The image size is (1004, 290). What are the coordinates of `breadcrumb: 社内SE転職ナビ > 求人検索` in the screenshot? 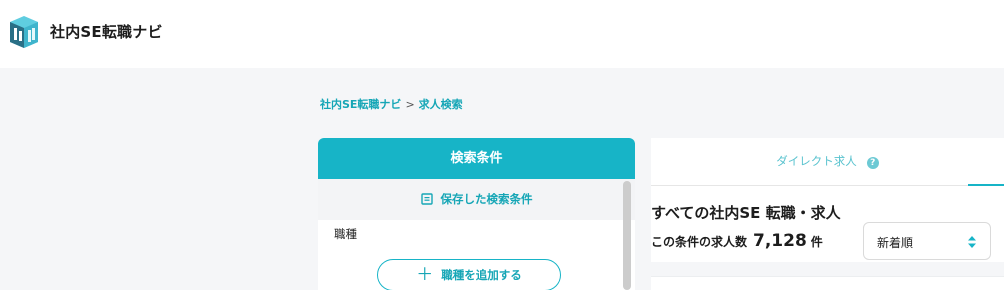 It's located at (391, 104).